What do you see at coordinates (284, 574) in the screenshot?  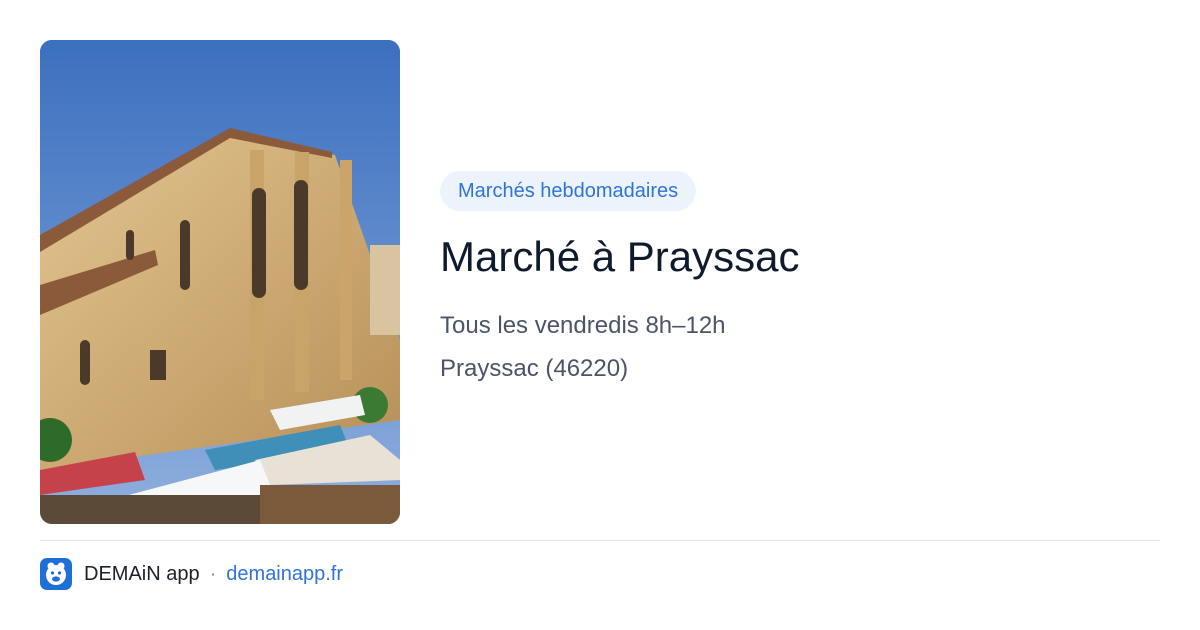 I see `site-link: demainapp.fr` at bounding box center [284, 574].